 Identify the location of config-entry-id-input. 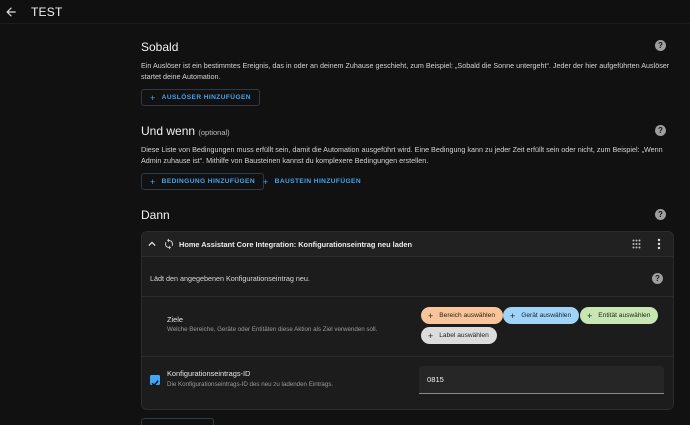
(542, 379).